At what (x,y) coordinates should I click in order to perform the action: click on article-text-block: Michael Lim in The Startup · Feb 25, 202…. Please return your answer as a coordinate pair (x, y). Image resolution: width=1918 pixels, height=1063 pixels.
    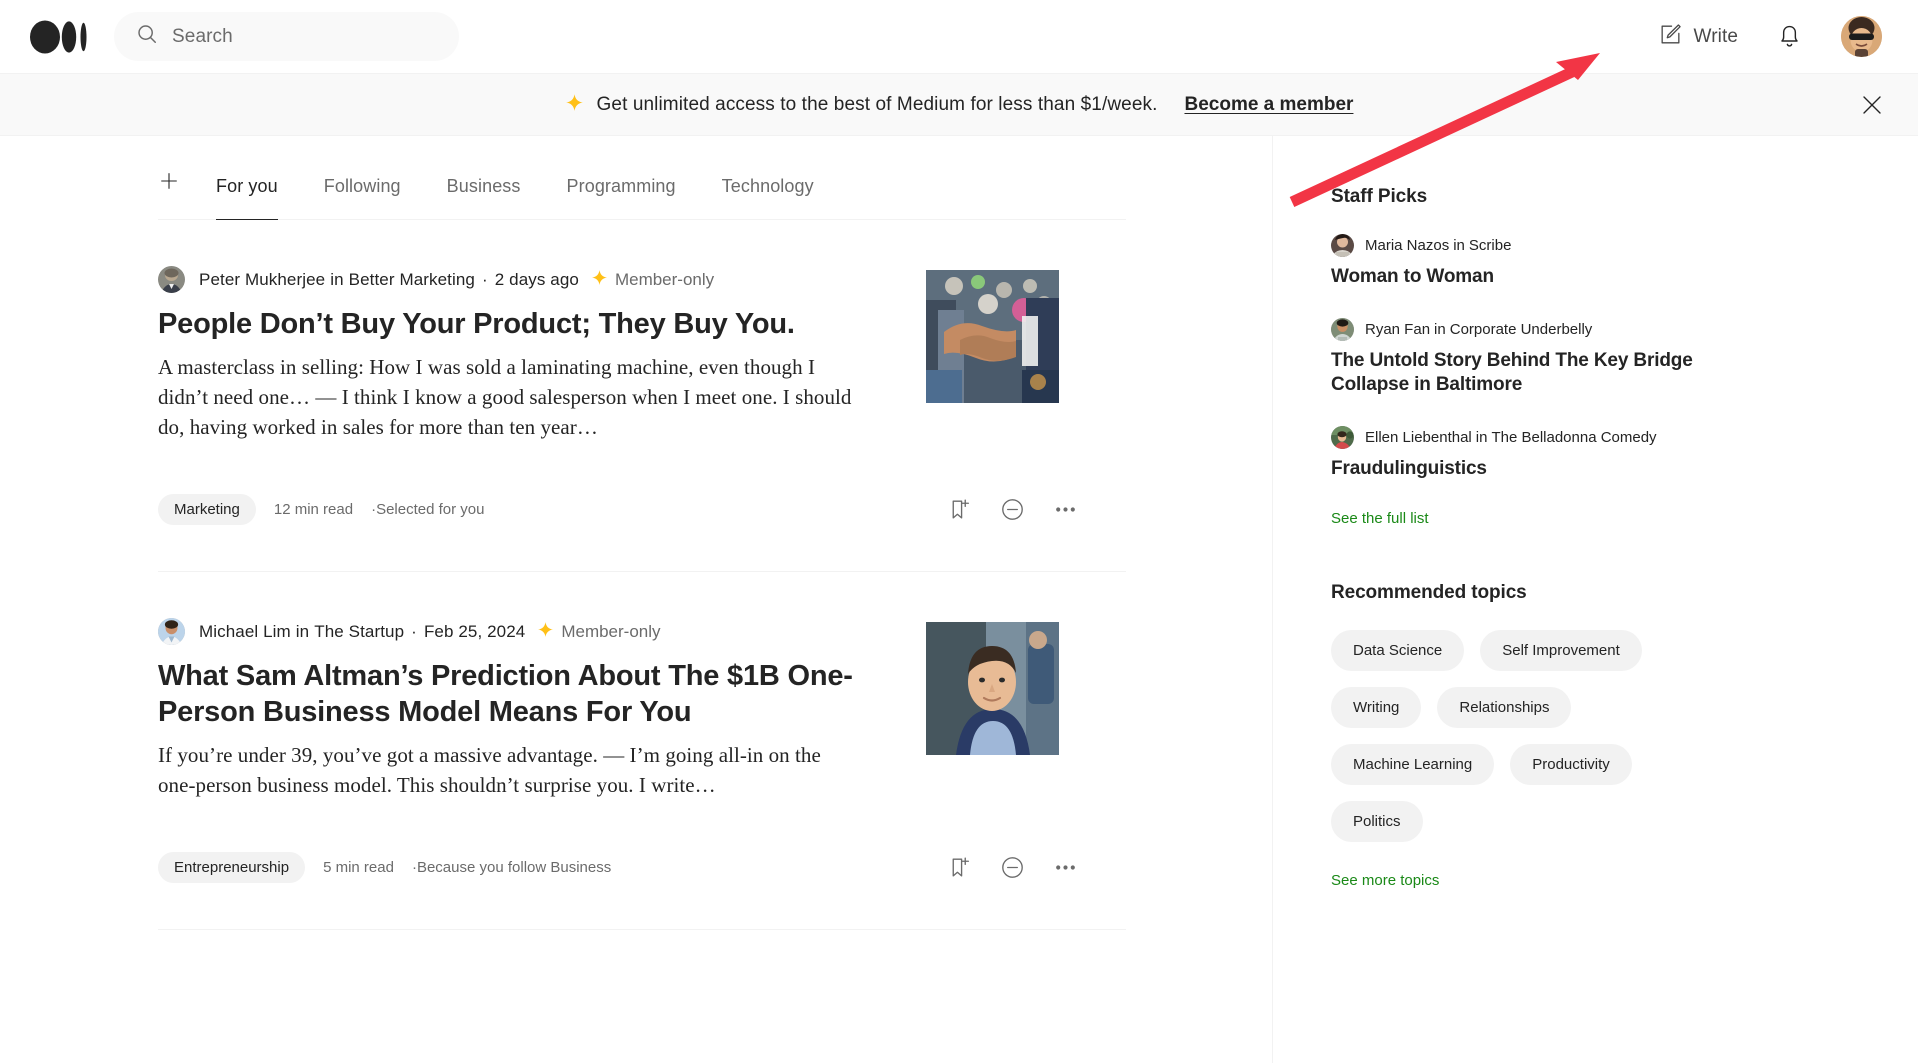
    Looking at the image, I should click on (508, 709).